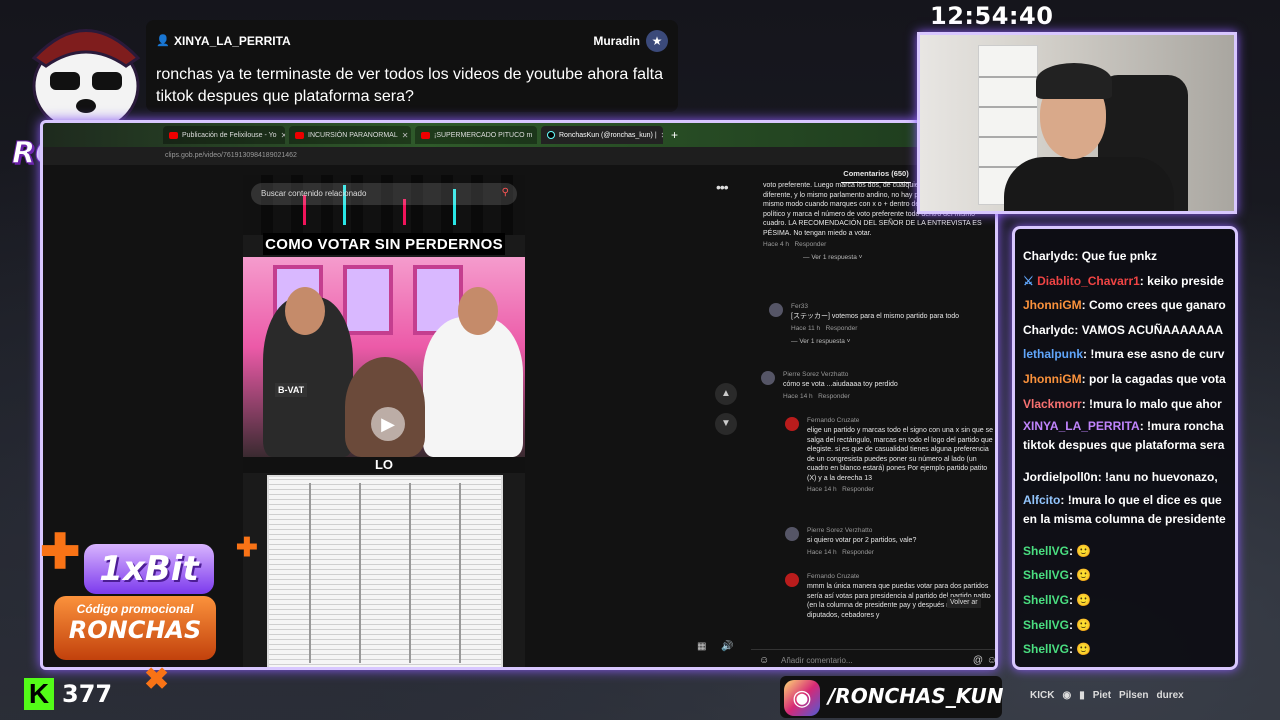 Image resolution: width=1280 pixels, height=720 pixels. I want to click on comment-time: Hace 14 h, so click(822, 489).